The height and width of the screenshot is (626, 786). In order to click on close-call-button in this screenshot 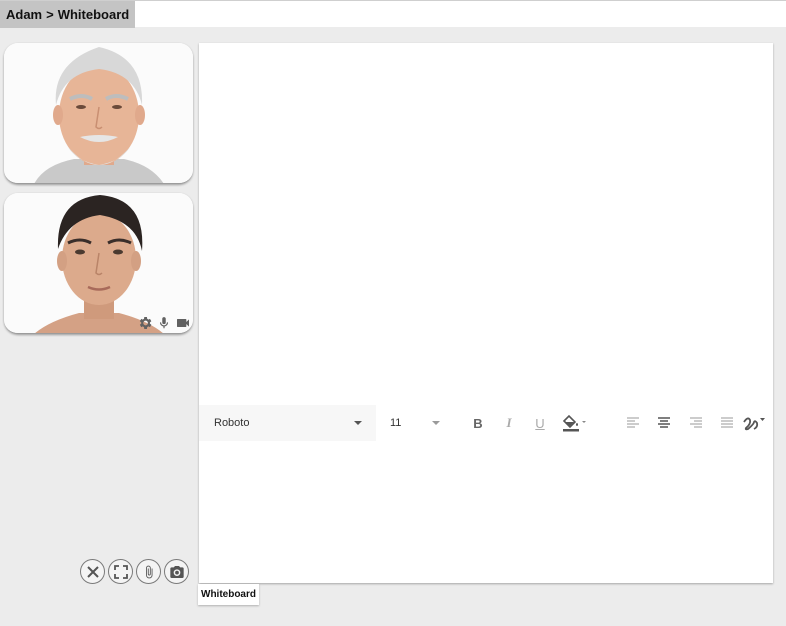, I will do `click(92, 571)`.